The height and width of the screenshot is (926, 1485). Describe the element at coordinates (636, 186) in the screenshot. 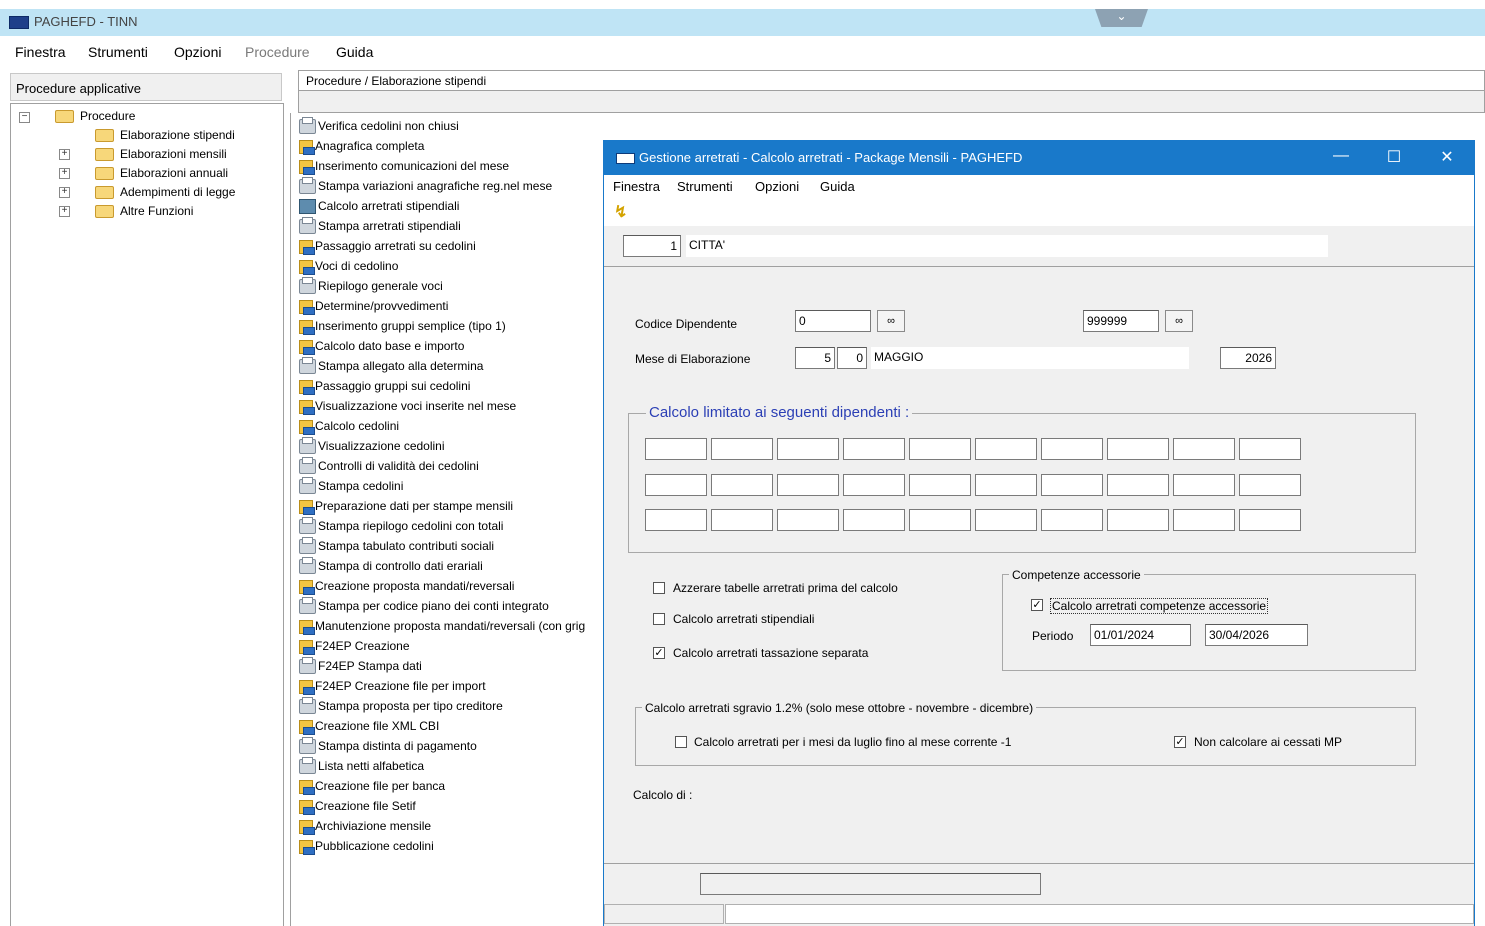

I see `dialog-menu-finestra: Finestra` at that location.